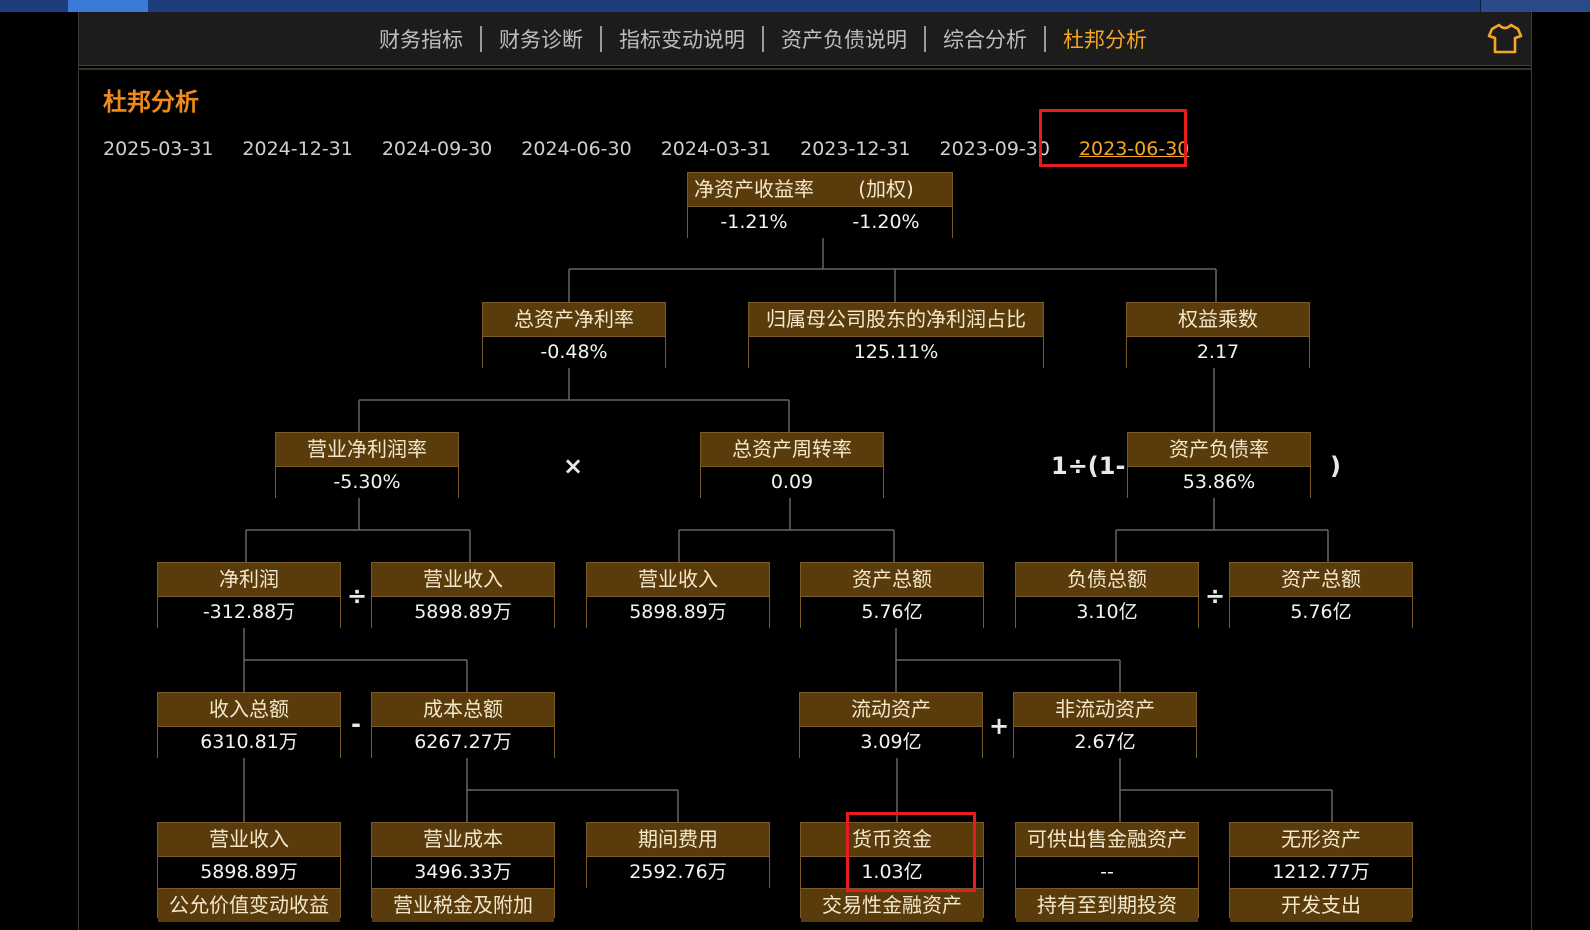 The height and width of the screenshot is (930, 1590). What do you see at coordinates (795, 6) in the screenshot?
I see `top-window-bar` at bounding box center [795, 6].